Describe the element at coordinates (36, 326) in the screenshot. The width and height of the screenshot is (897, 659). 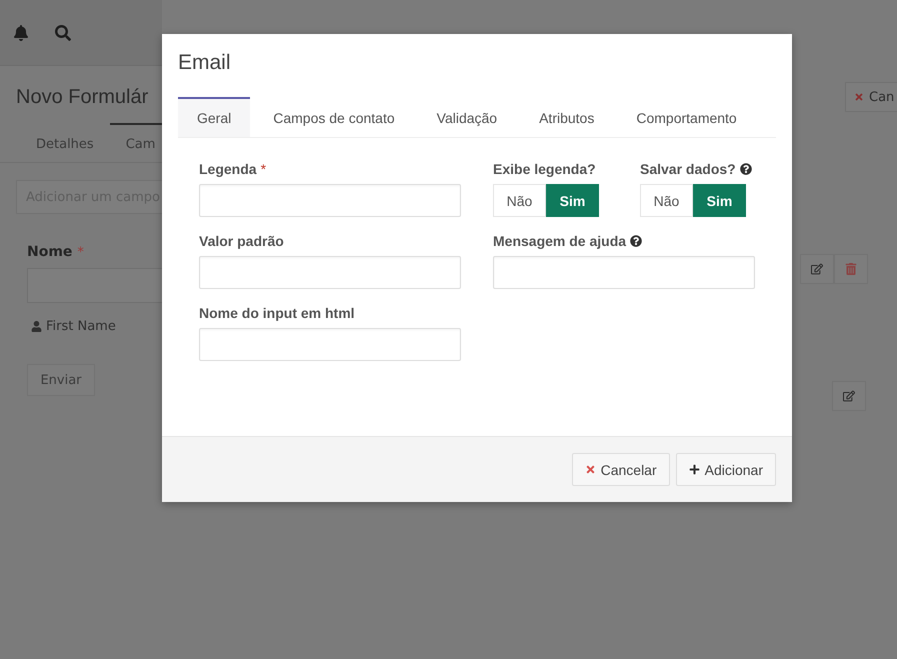
I see `user-icon` at that location.